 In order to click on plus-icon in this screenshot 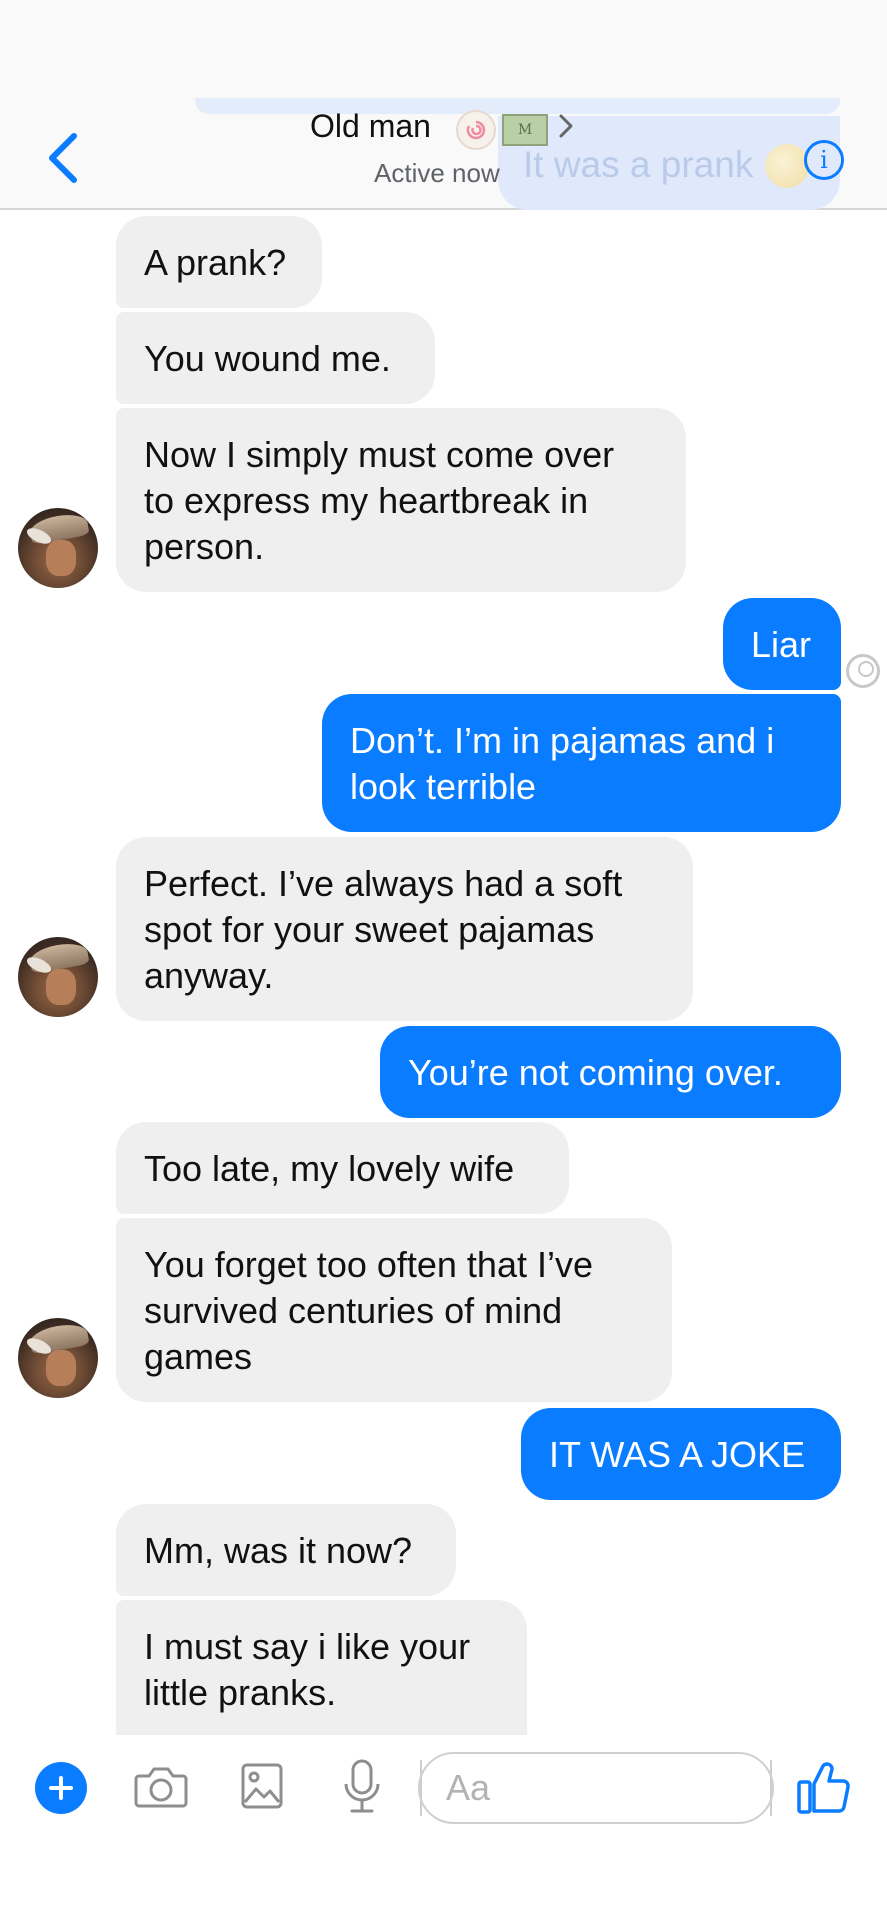, I will do `click(61, 1788)`.